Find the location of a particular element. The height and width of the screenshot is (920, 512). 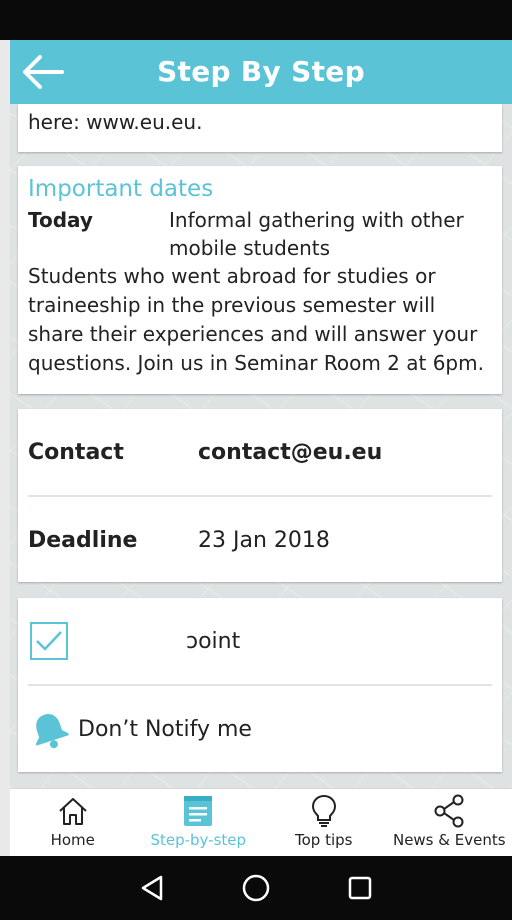

system-home-button is located at coordinates (256, 888).